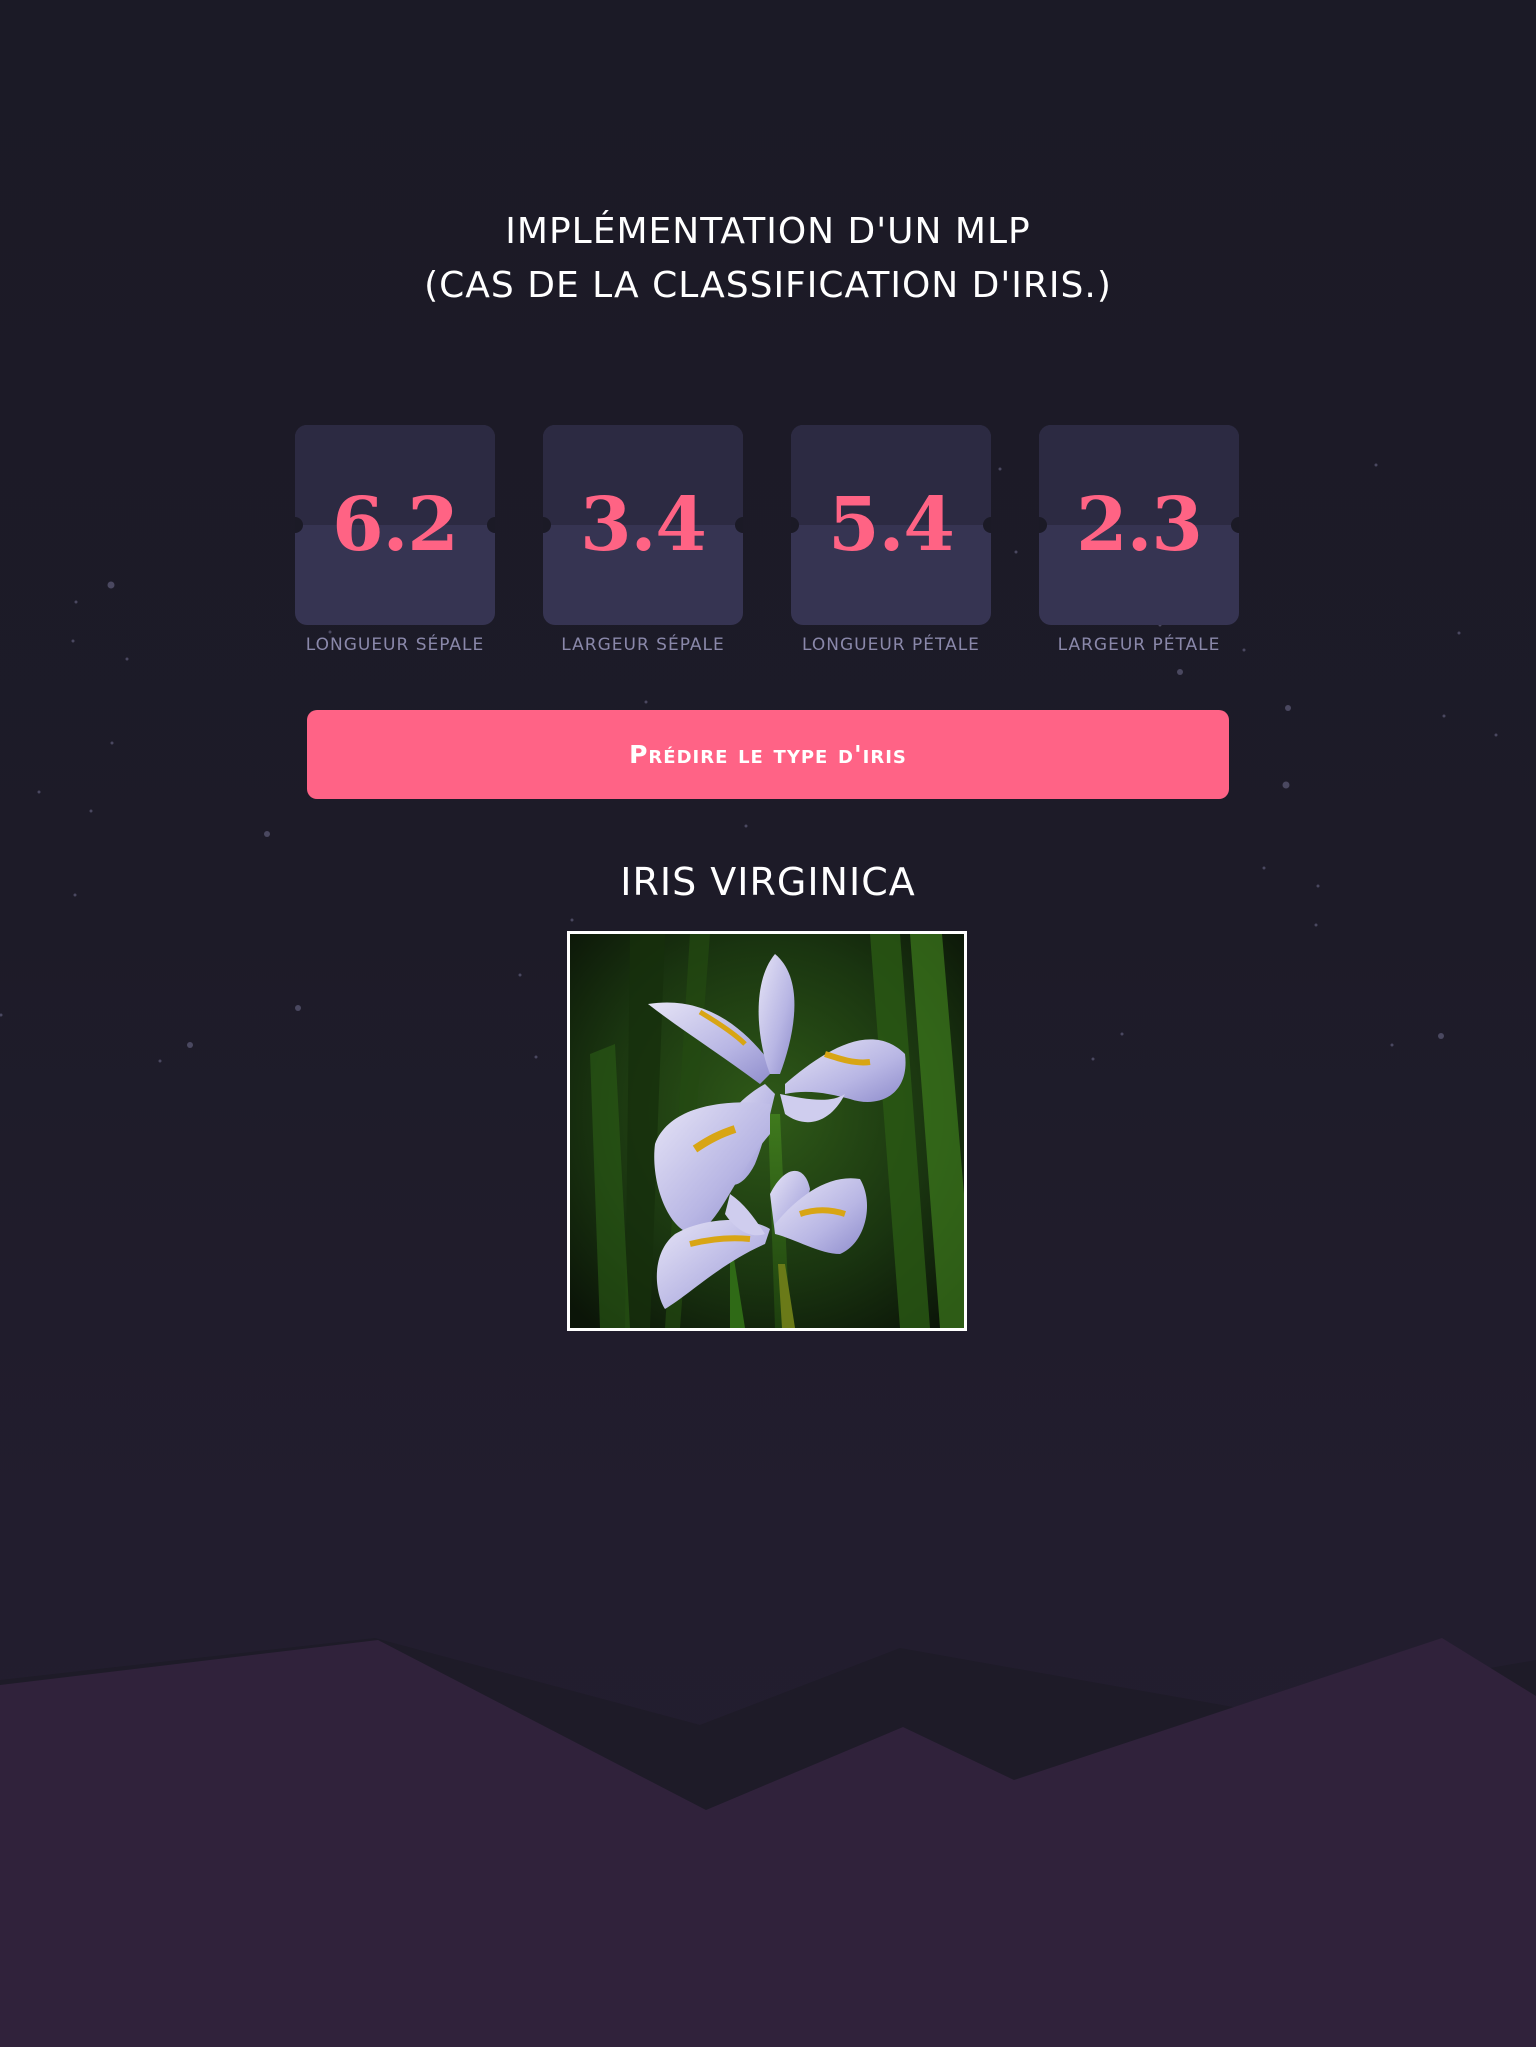  I want to click on petal-width-value: 2.3, so click(1139, 525).